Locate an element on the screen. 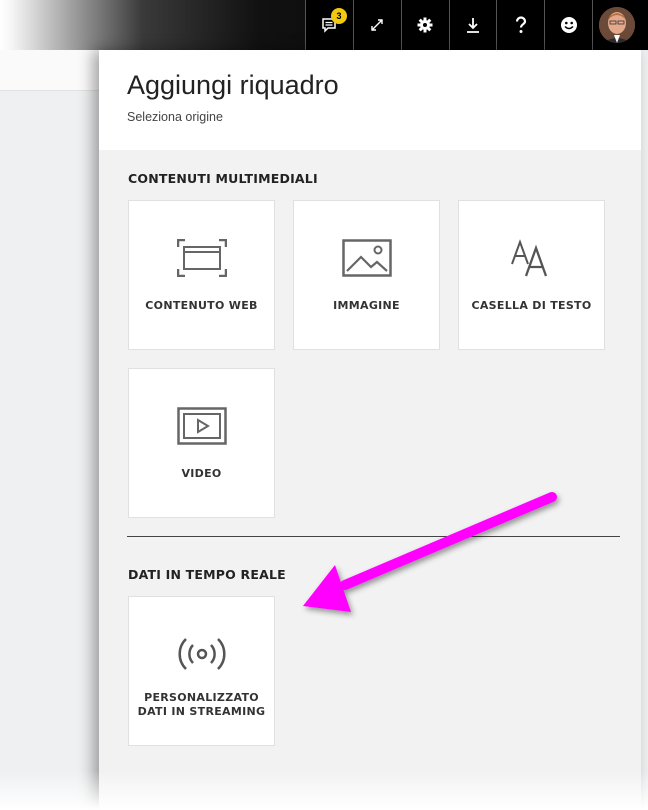  feedback-icon is located at coordinates (569, 25).